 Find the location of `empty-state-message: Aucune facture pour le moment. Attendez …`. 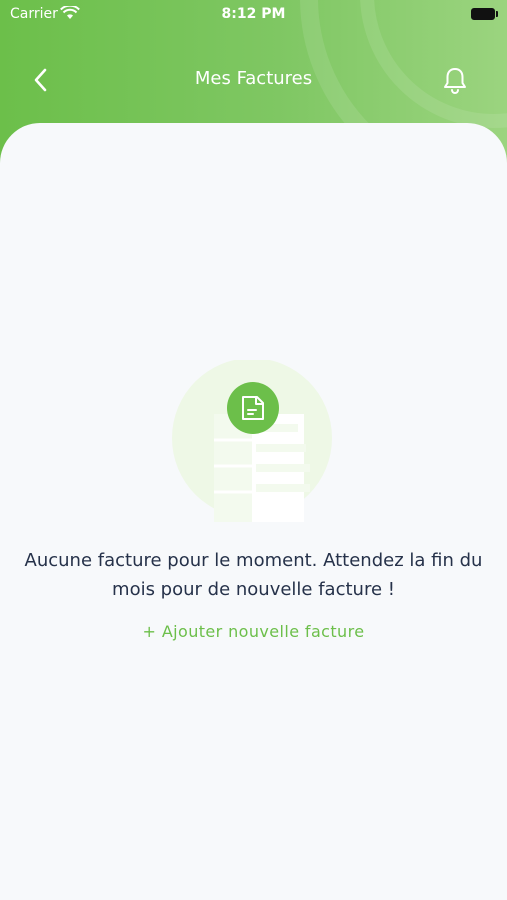

empty-state-message: Aucune facture pour le moment. Attendez … is located at coordinates (253, 575).